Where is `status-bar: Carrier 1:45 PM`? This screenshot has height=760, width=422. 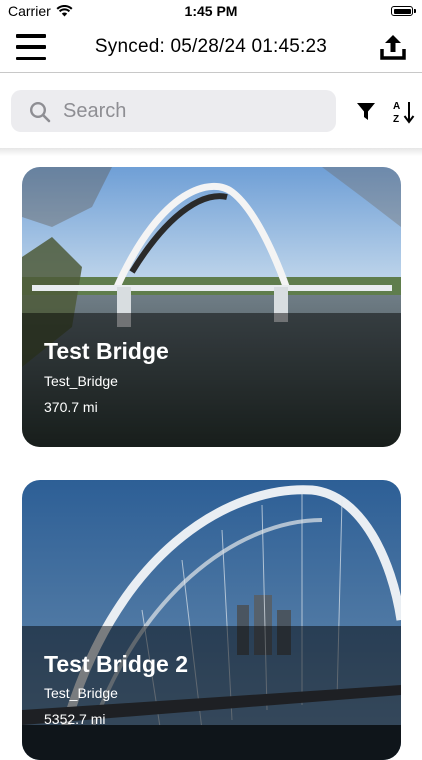
status-bar: Carrier 1:45 PM is located at coordinates (211, 12).